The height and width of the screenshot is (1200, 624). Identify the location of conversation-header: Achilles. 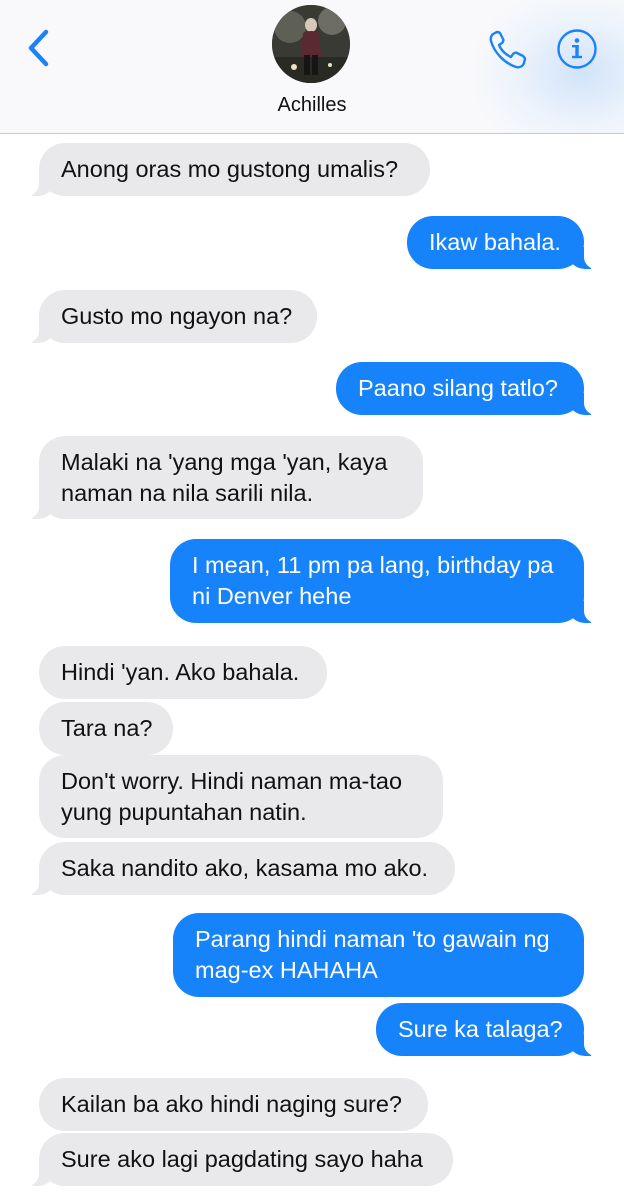
(312, 67).